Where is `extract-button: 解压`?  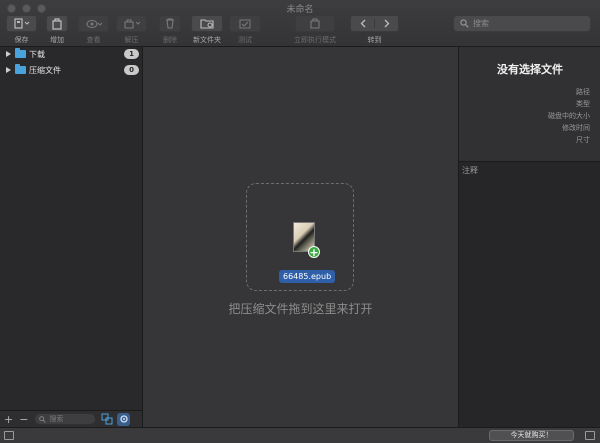
extract-button: 解压 is located at coordinates (131, 30).